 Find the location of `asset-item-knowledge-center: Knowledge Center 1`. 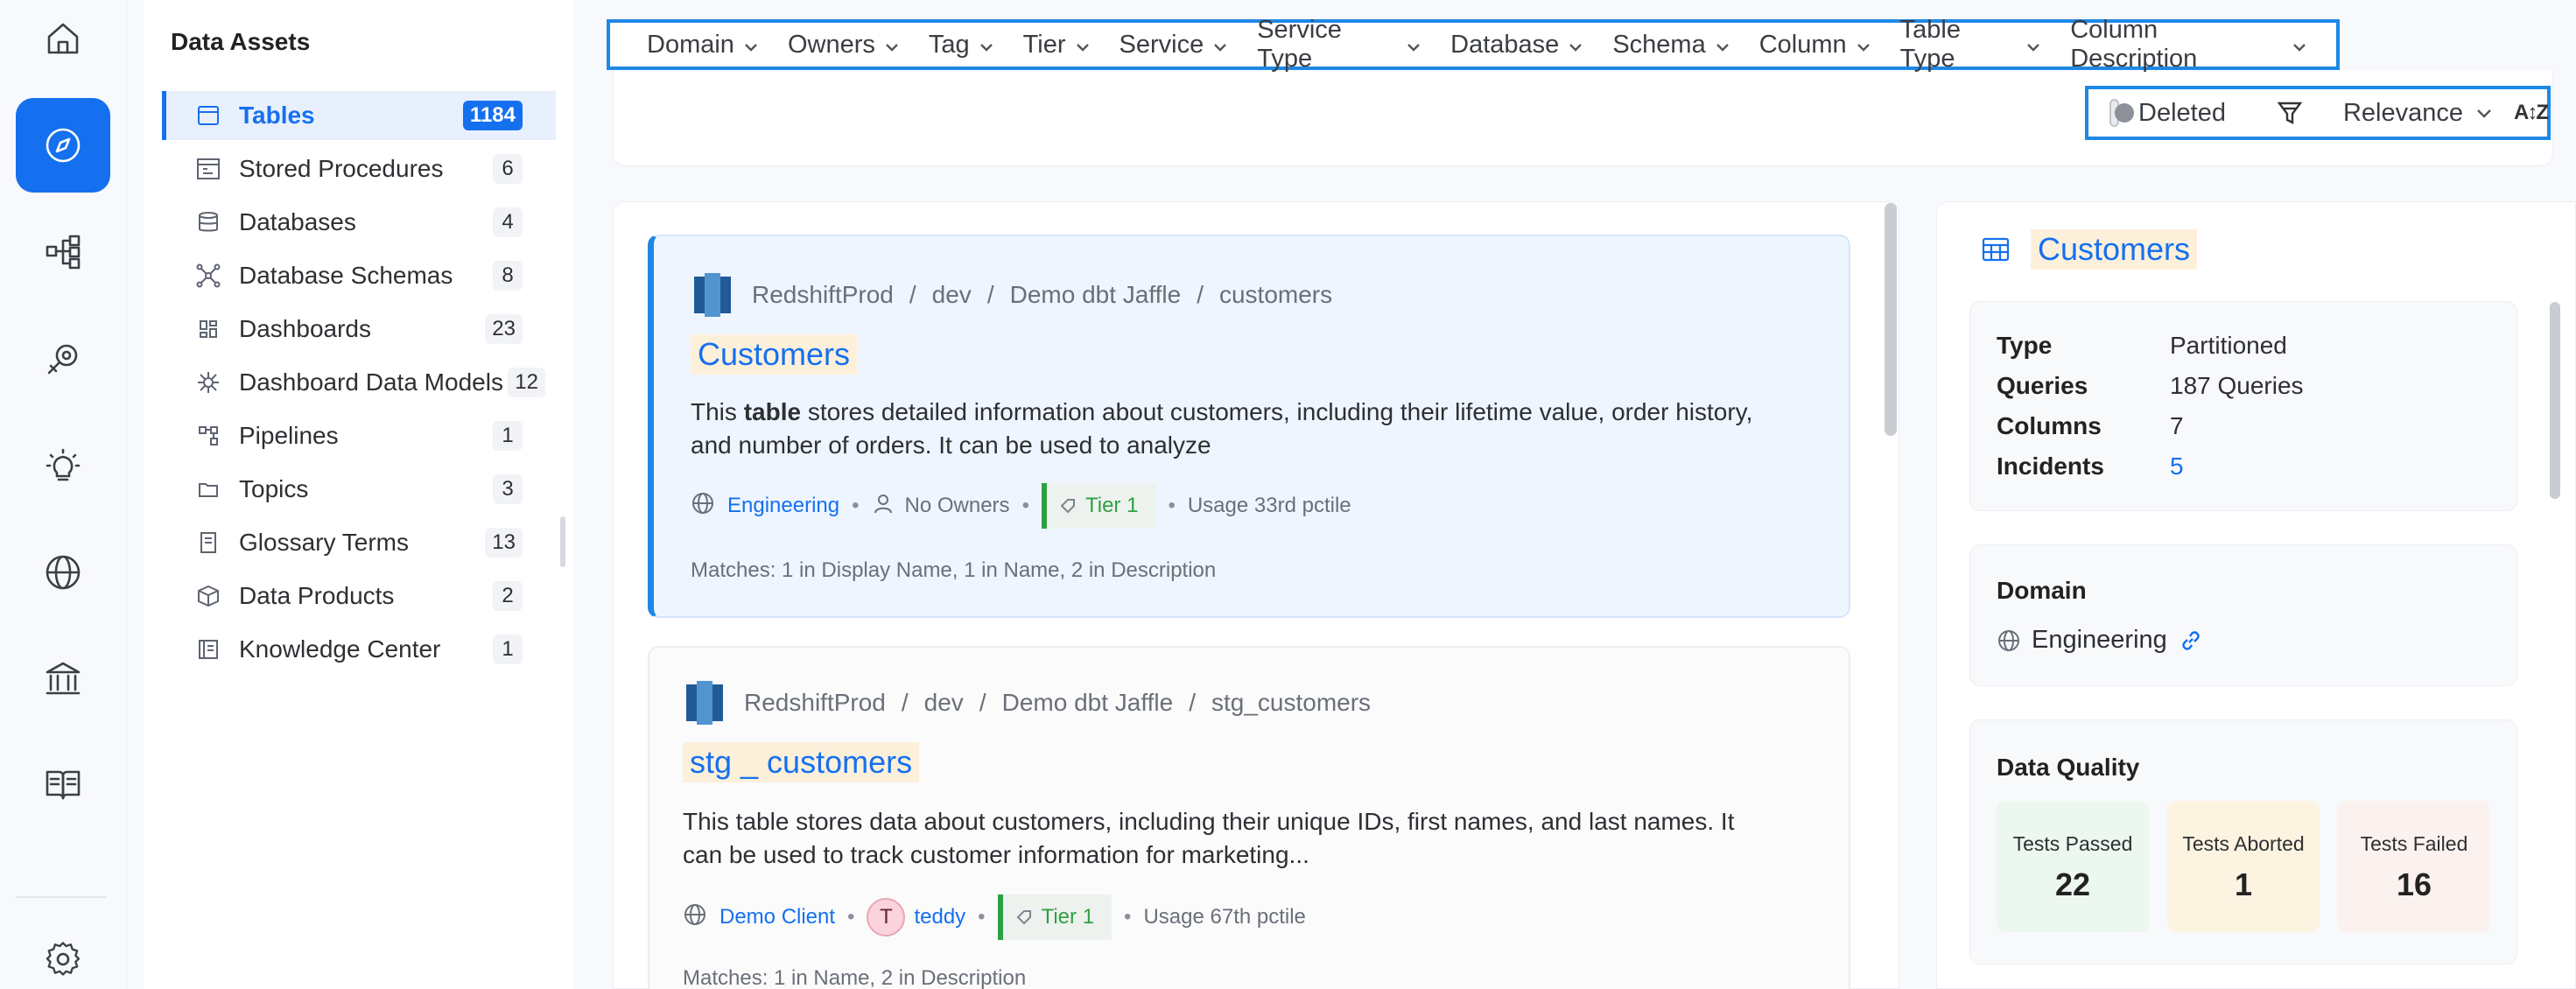

asset-item-knowledge-center: Knowledge Center 1 is located at coordinates (359, 649).